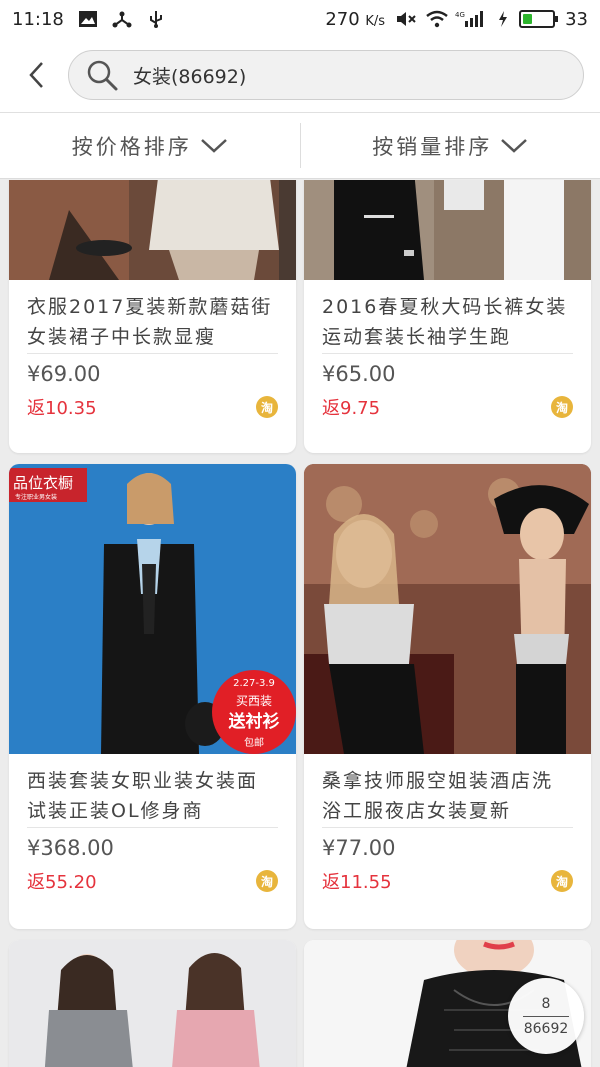  Describe the element at coordinates (88, 19) in the screenshot. I see `image-icon` at that location.